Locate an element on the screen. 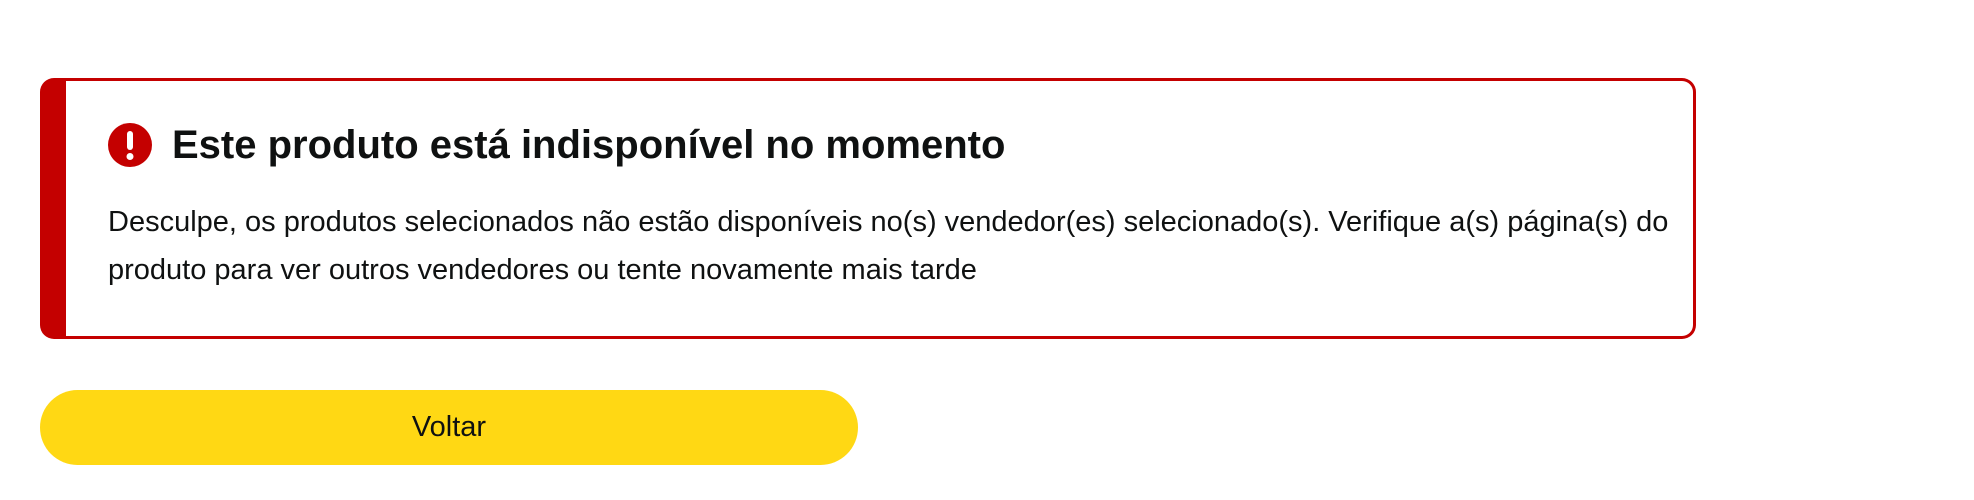 The width and height of the screenshot is (1974, 500). back-button: Voltar is located at coordinates (449, 427).